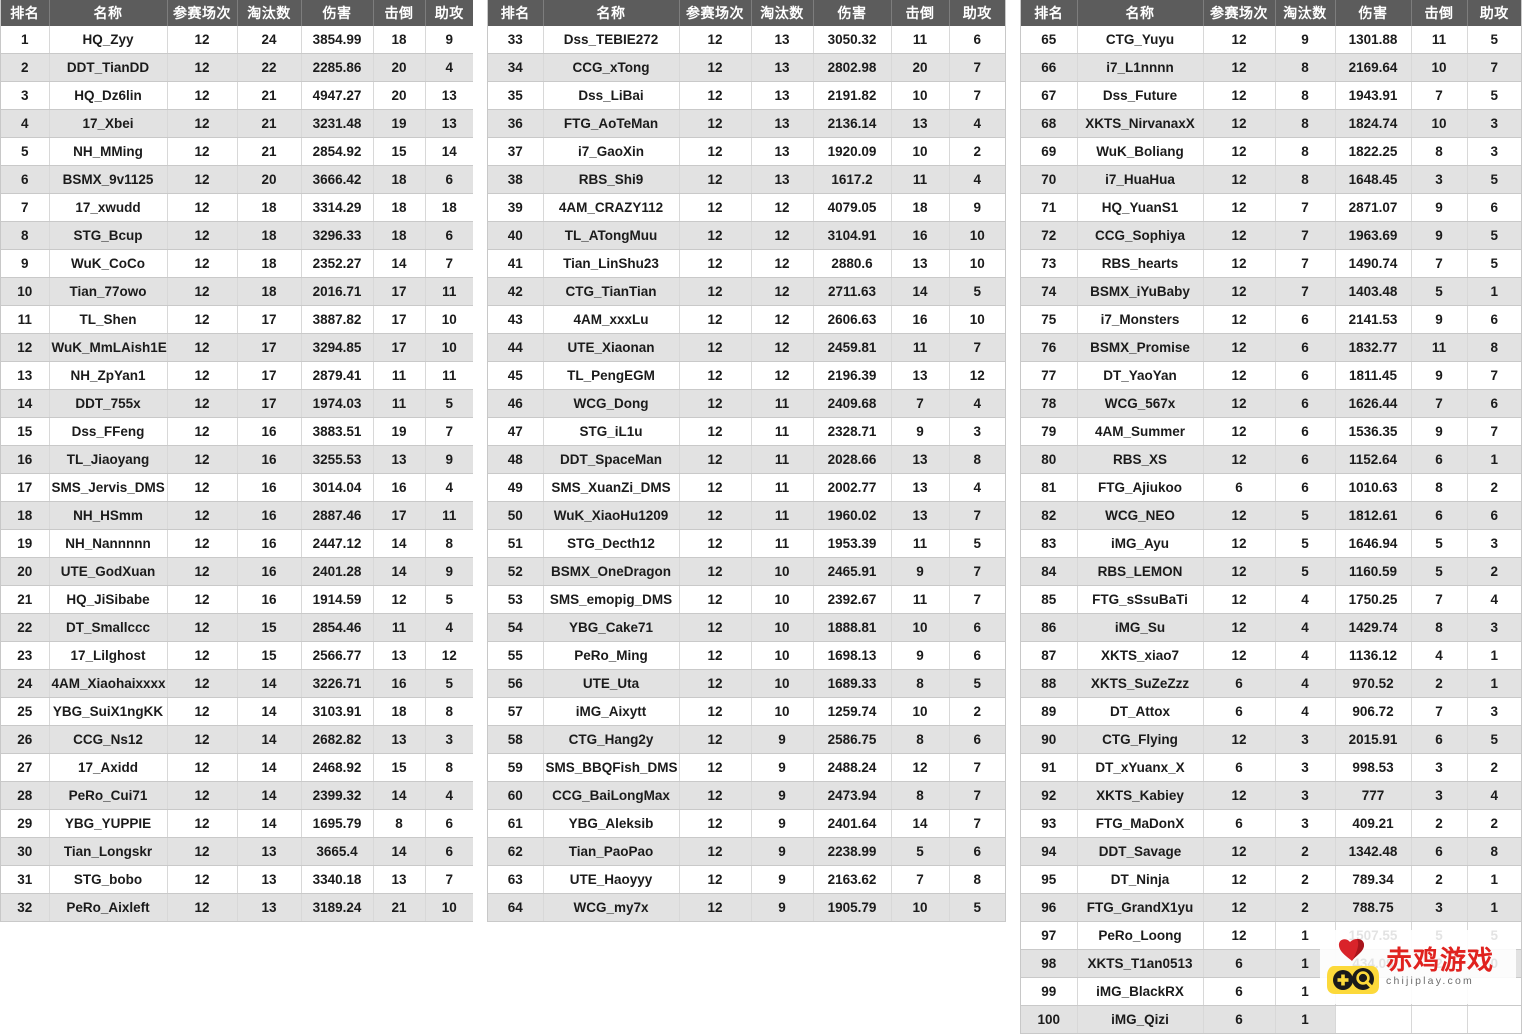  What do you see at coordinates (1271, 67) in the screenshot?
I see `table-row: 66 i7_L1nnnn 12 8 2169.64 10 7` at bounding box center [1271, 67].